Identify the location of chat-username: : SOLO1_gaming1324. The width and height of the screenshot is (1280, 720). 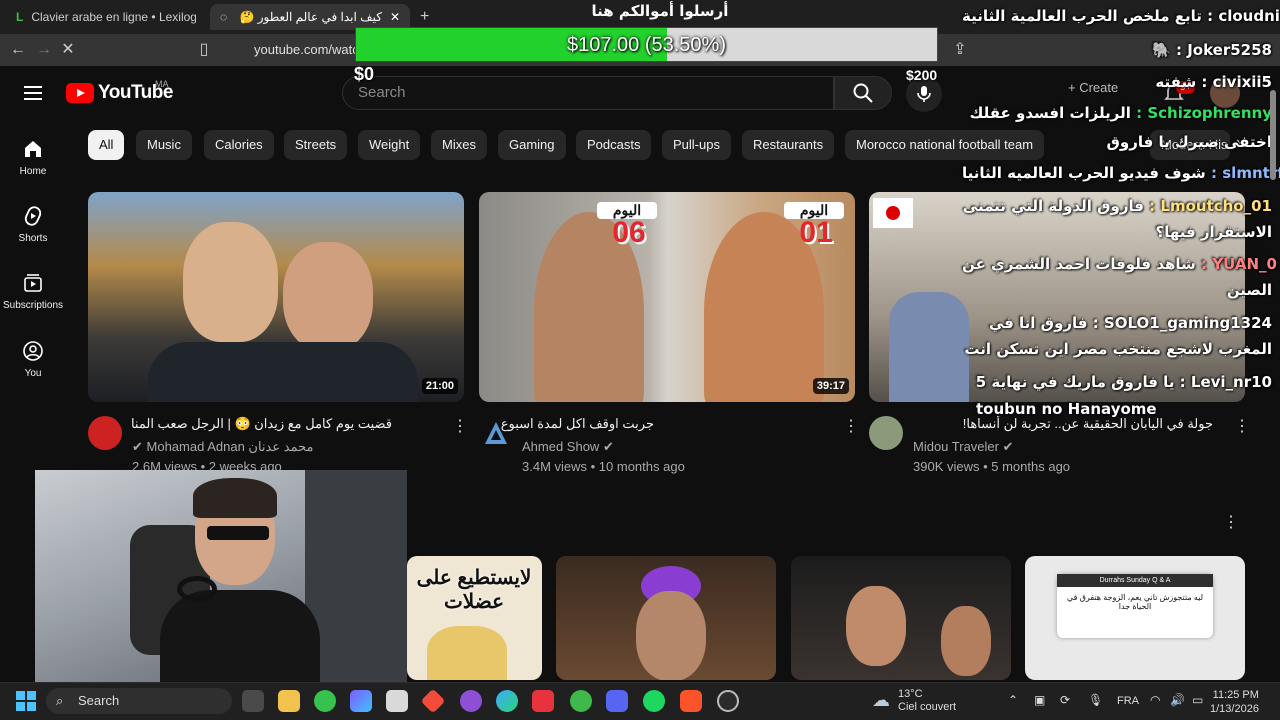
(1179, 323).